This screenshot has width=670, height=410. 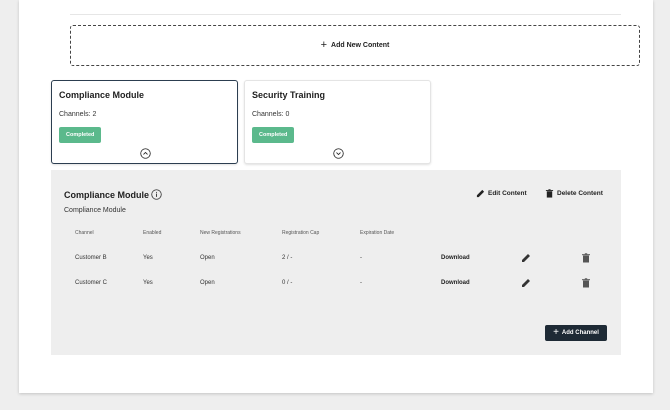 I want to click on column-header-channel: Channel, so click(x=84, y=233).